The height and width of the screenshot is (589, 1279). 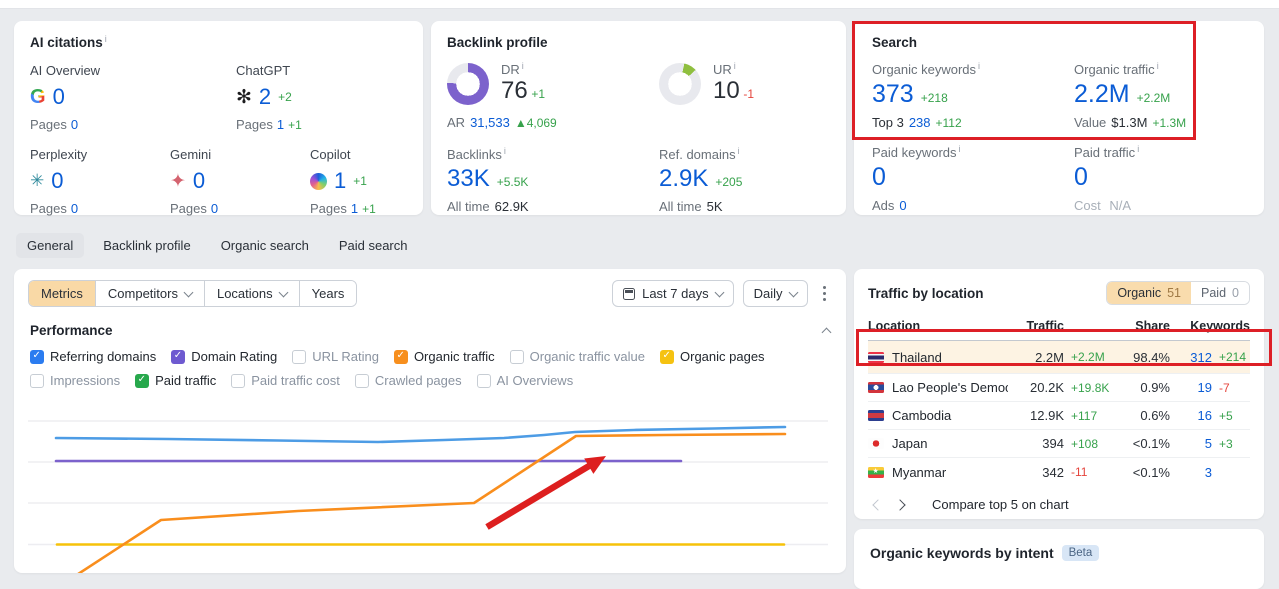 I want to click on compare-top5-link: Compare top 5 on chart, so click(x=1000, y=504).